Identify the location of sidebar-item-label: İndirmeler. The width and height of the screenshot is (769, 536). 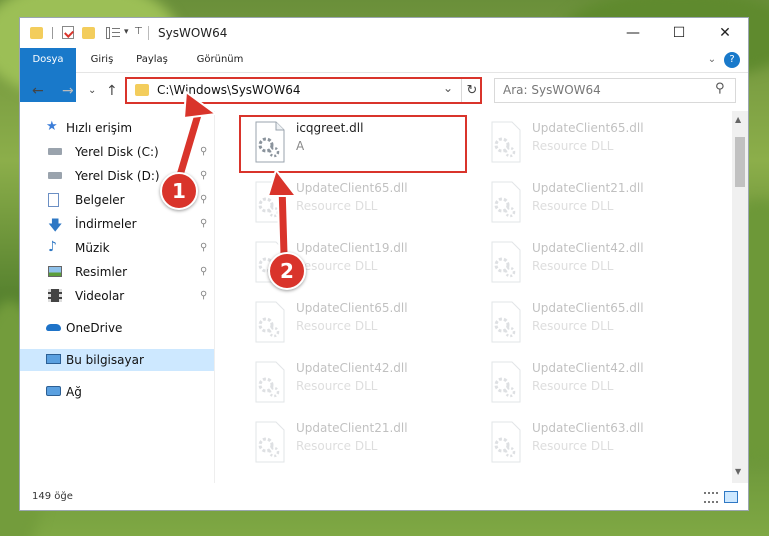
(106, 224).